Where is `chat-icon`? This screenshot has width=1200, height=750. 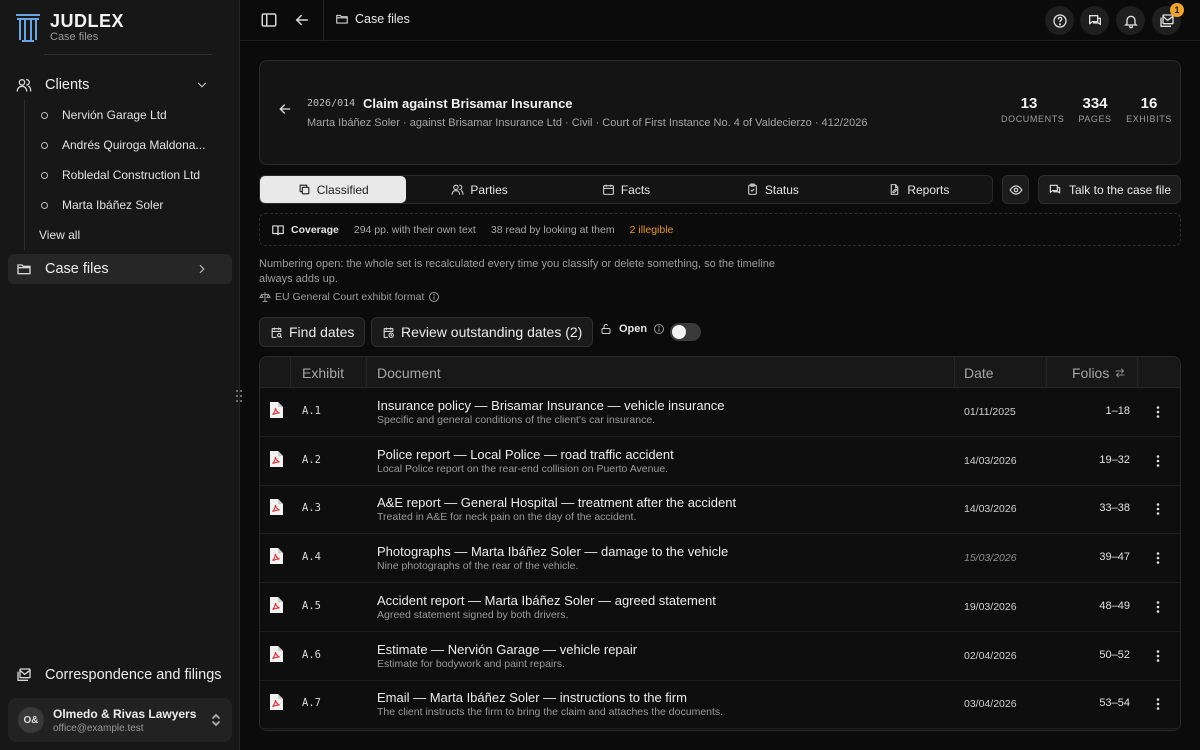 chat-icon is located at coordinates (1055, 190).